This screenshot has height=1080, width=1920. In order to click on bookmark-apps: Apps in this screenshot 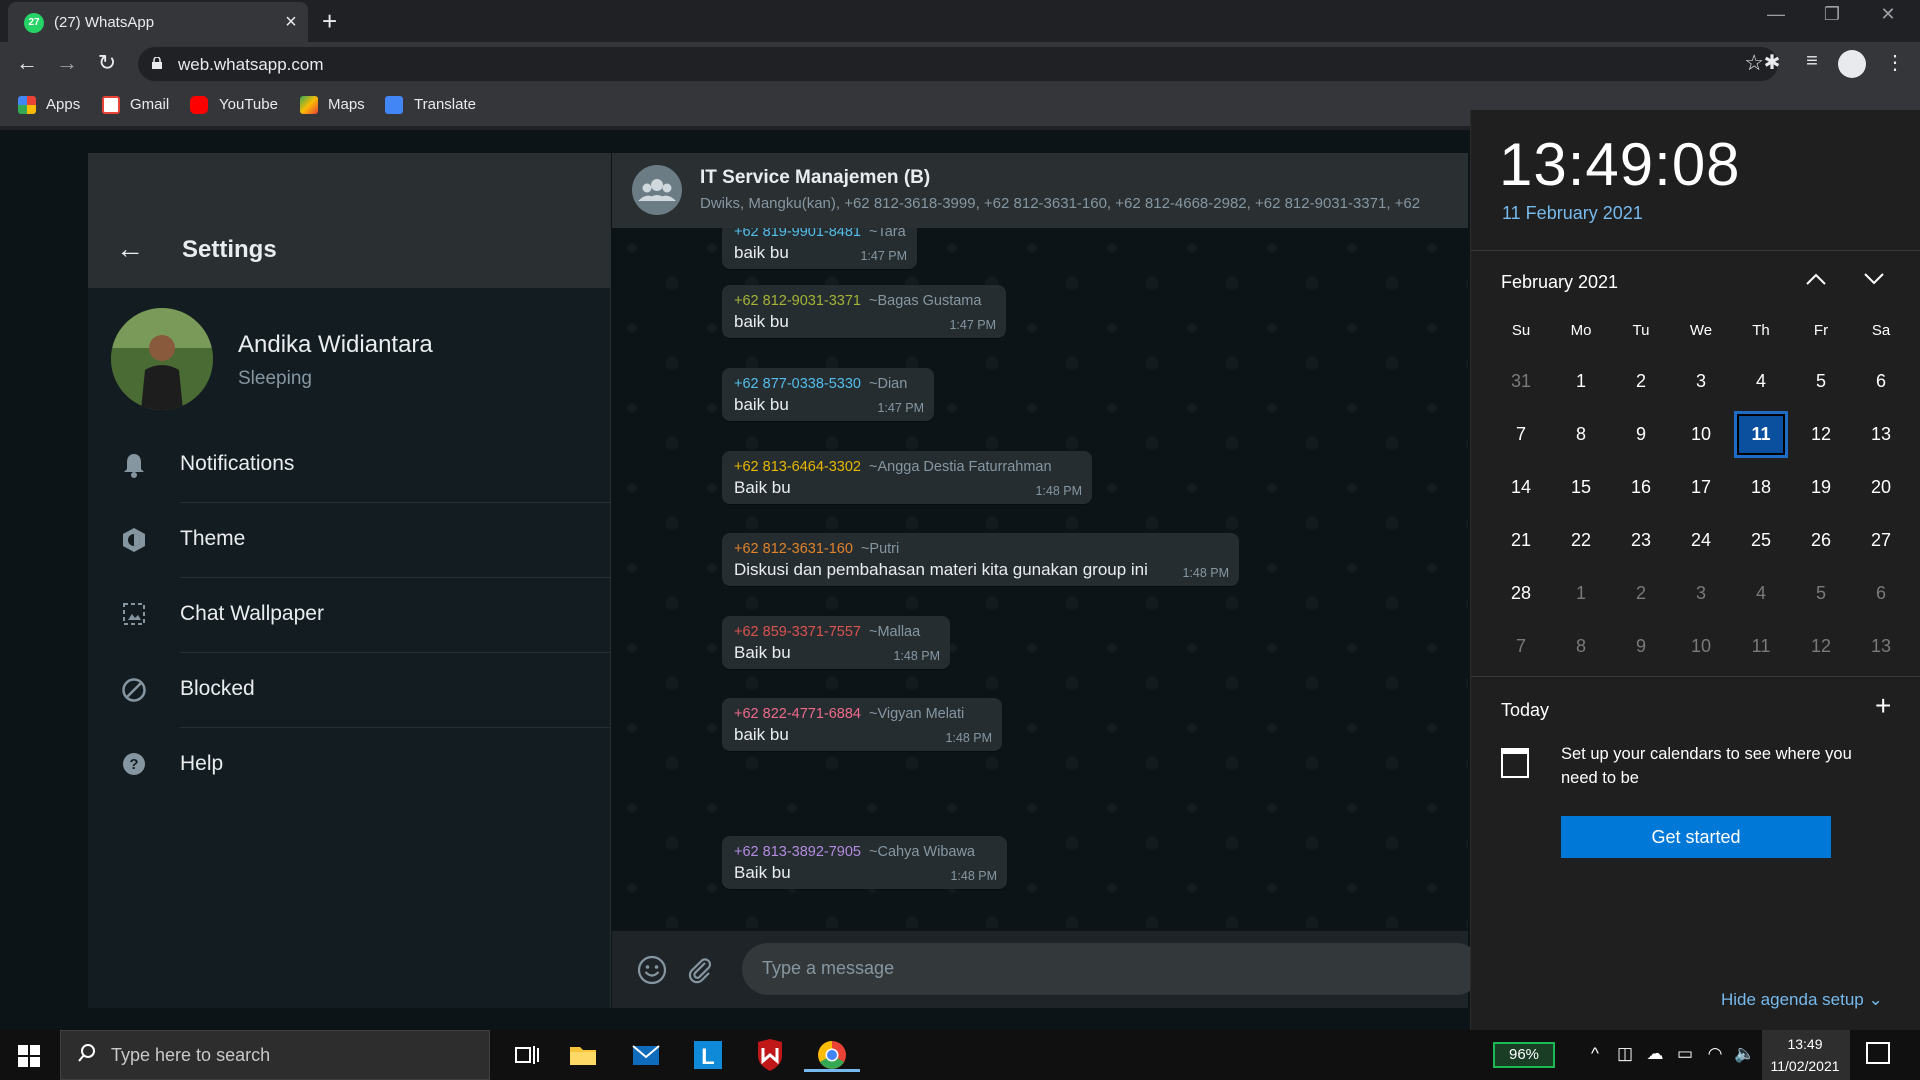, I will do `click(63, 104)`.